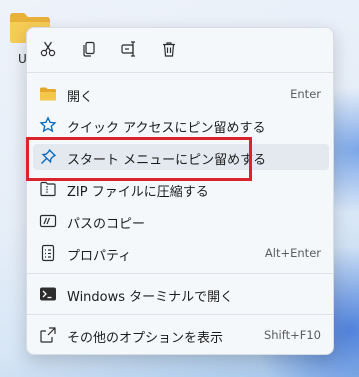 The width and height of the screenshot is (359, 377). Describe the element at coordinates (166, 128) in the screenshot. I see `menu-item-label: クイック アクセスにピン留めする` at that location.